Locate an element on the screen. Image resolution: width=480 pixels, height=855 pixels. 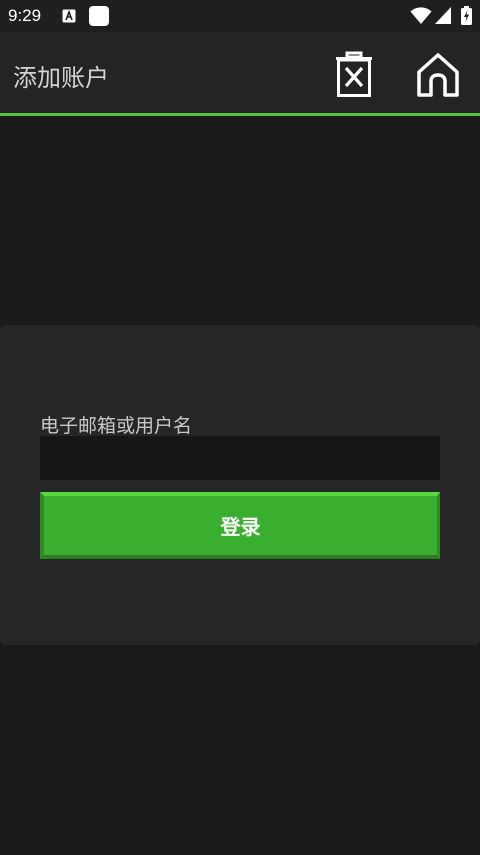
battery-icon is located at coordinates (466, 15).